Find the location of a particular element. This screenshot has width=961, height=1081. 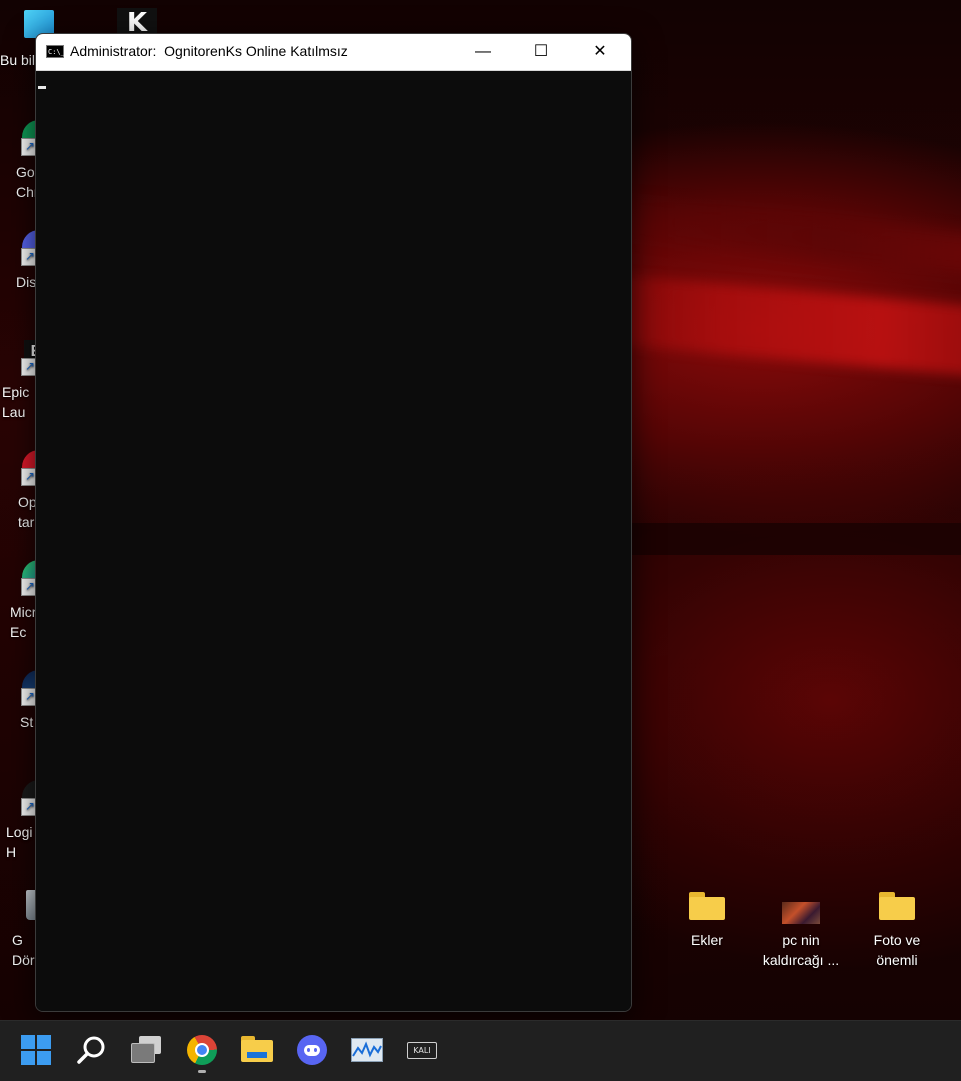

running-indicator is located at coordinates (202, 1071).